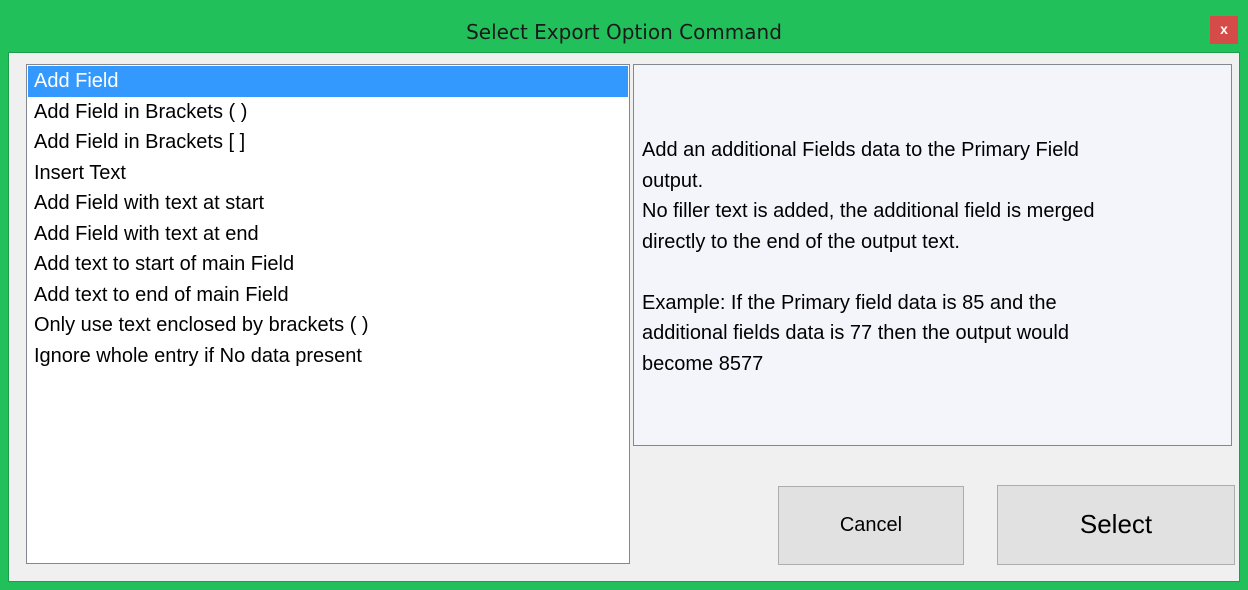  What do you see at coordinates (871, 525) in the screenshot?
I see `cancel-button: Cancel` at bounding box center [871, 525].